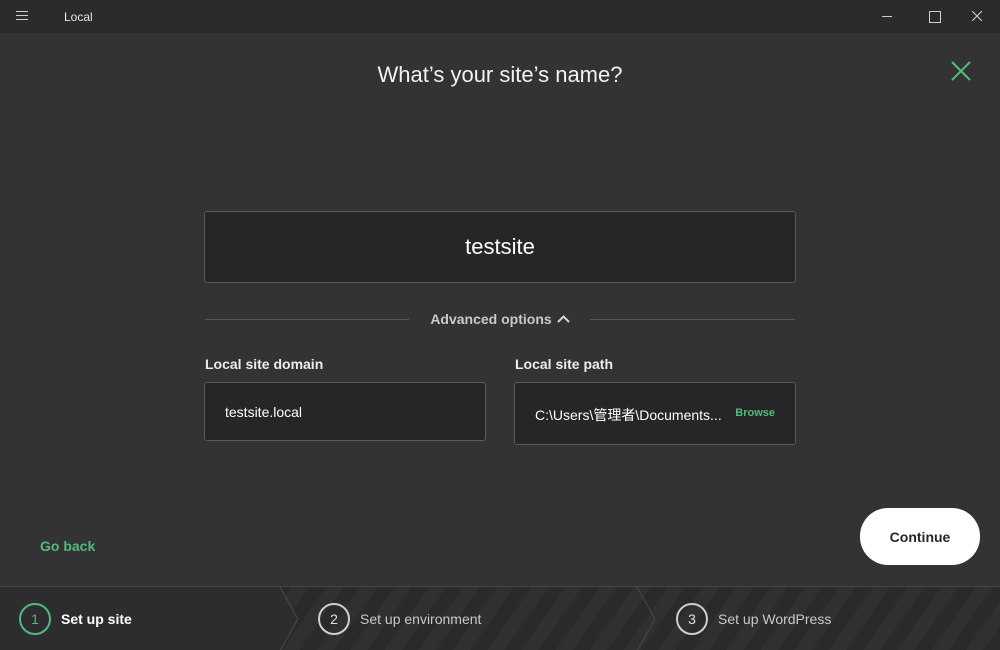 The width and height of the screenshot is (1000, 650). What do you see at coordinates (646, 618) in the screenshot?
I see `step-separators` at bounding box center [646, 618].